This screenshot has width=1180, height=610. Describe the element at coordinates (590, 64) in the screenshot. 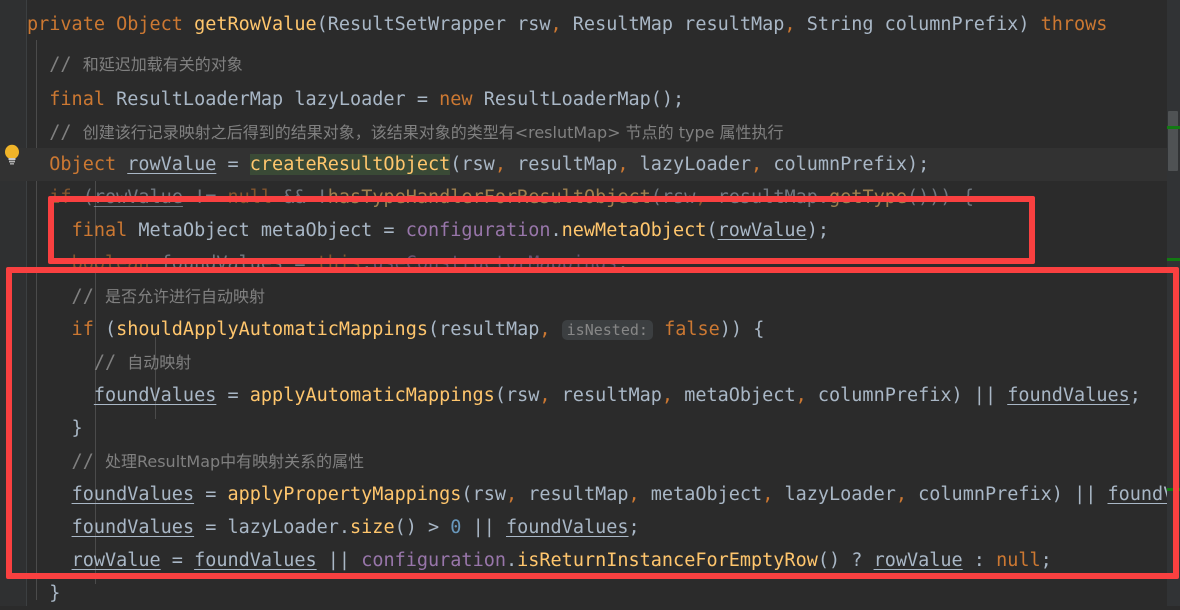

I see `code-line: // 和延迟加载有关的对象` at that location.